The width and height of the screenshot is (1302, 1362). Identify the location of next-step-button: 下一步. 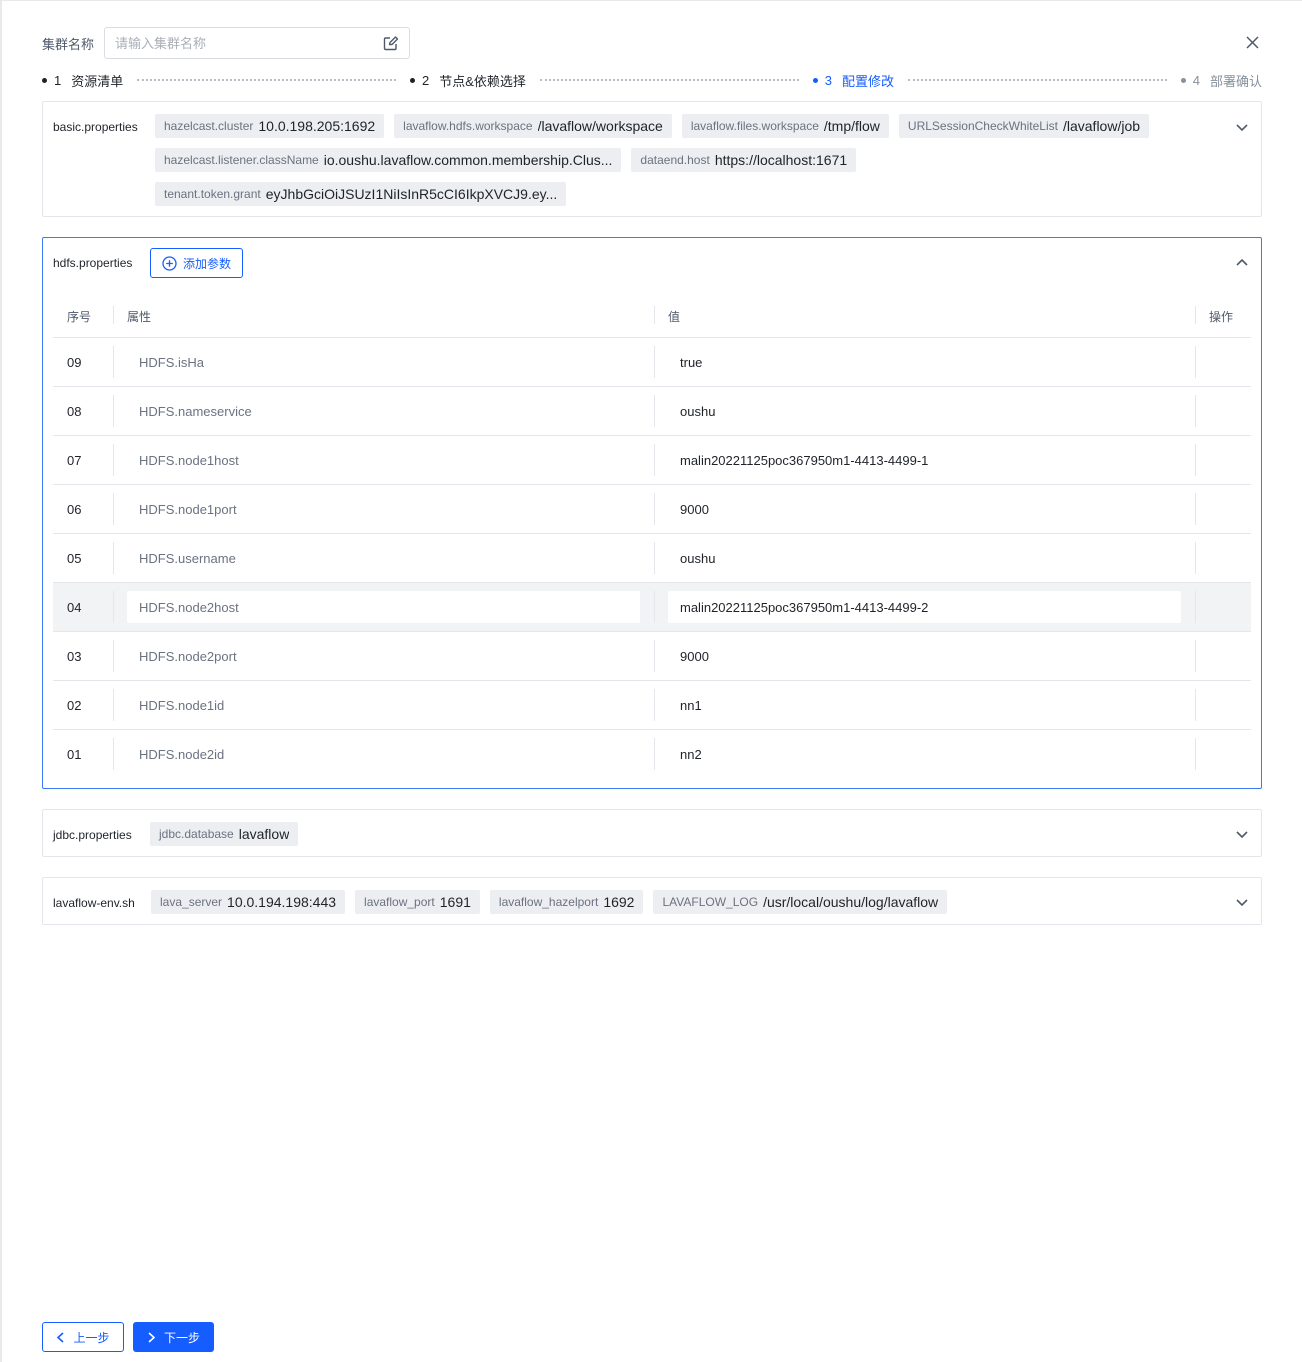
(173, 1337).